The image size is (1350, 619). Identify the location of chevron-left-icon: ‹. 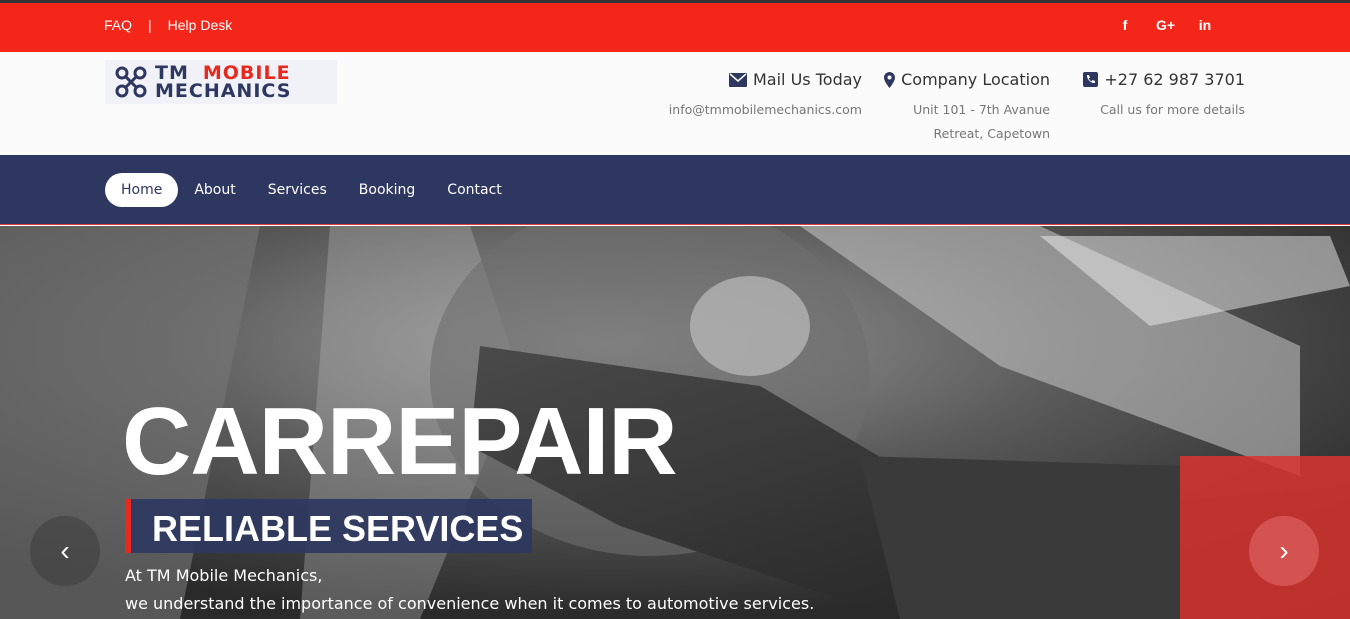
(65, 550).